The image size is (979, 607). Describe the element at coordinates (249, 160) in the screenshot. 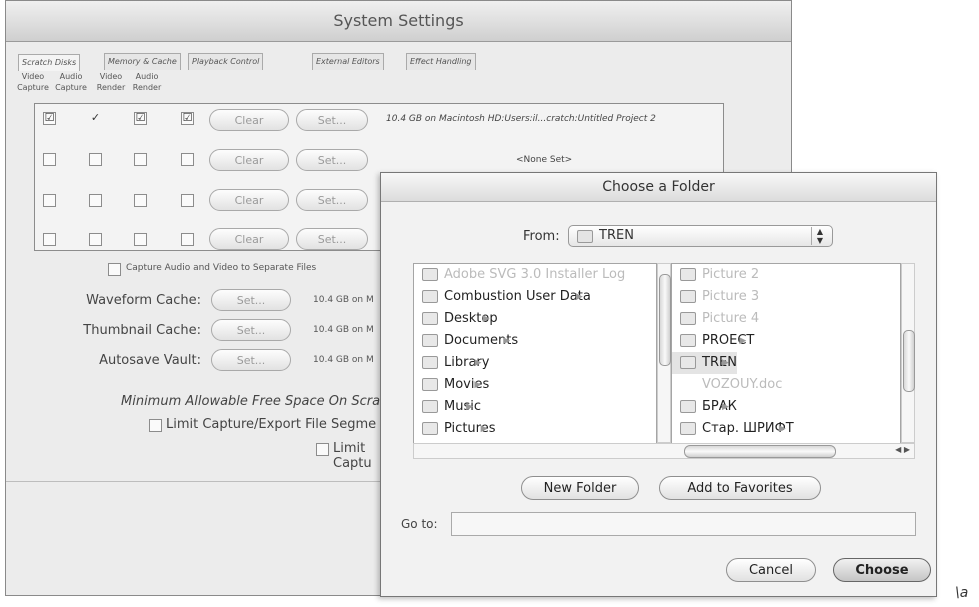

I see `clear-button-2: Clear` at that location.